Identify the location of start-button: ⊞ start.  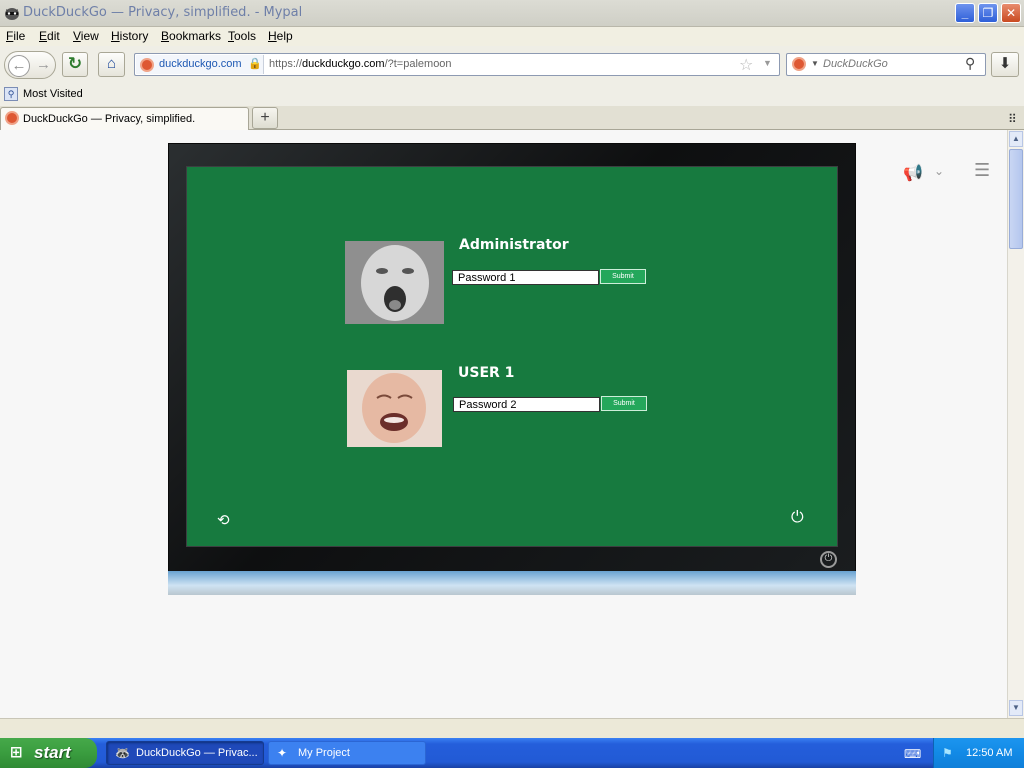
(48, 753).